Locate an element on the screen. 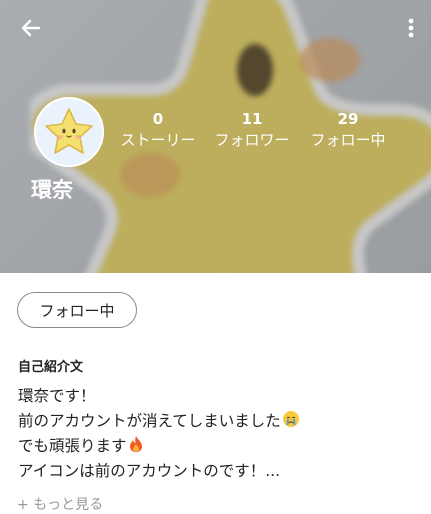  following-button: フォロー中 is located at coordinates (77, 310).